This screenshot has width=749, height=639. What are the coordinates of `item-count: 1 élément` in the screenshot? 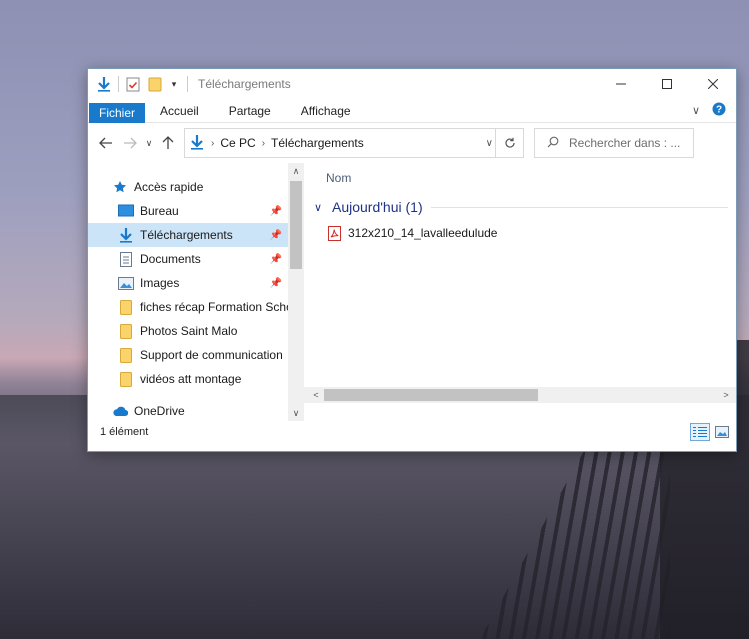 It's located at (124, 432).